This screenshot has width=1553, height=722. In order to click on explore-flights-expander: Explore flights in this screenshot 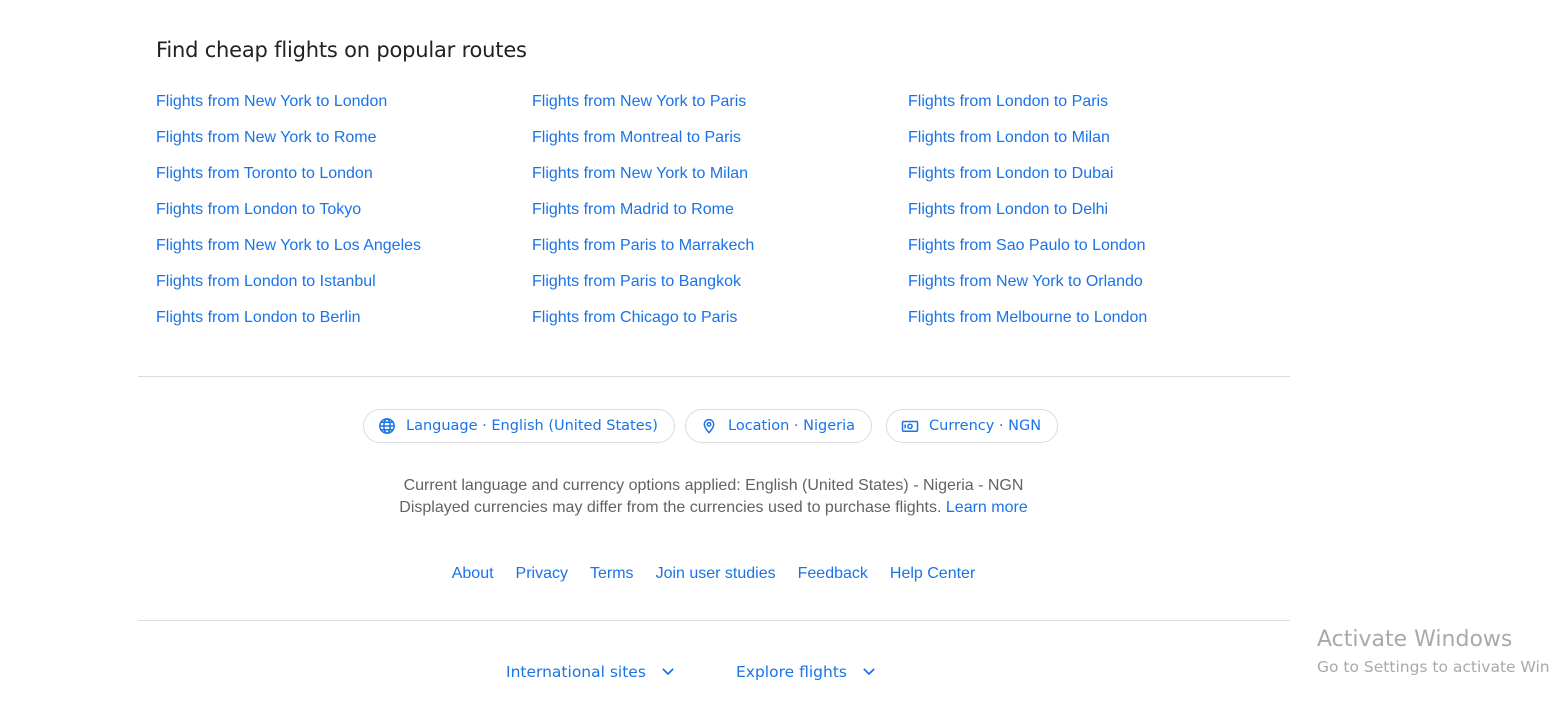, I will do `click(806, 672)`.